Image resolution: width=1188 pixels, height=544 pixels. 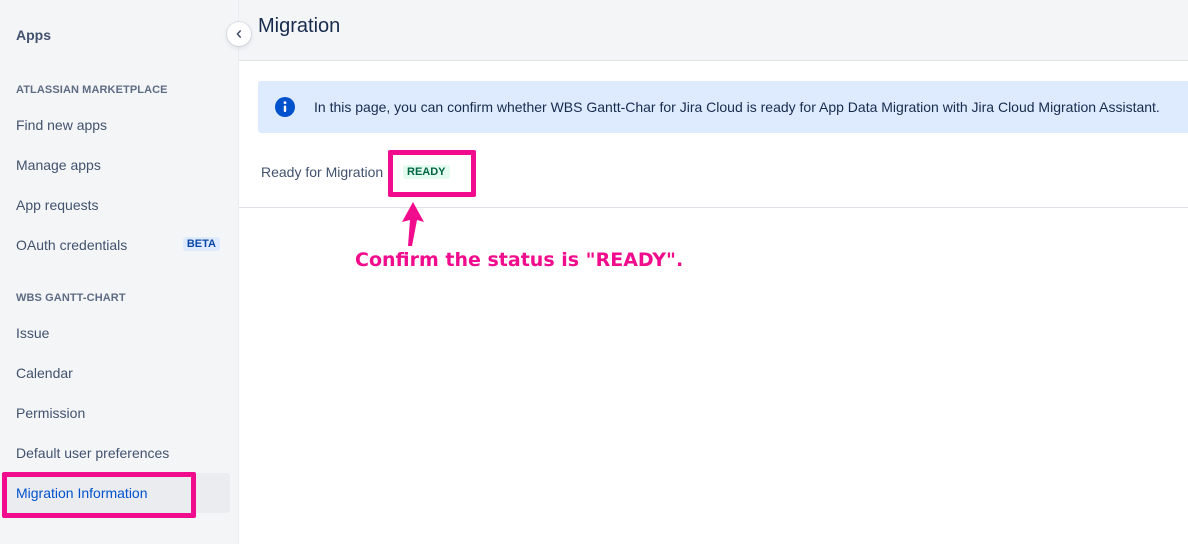 I want to click on chevron-left-icon, so click(x=238, y=34).